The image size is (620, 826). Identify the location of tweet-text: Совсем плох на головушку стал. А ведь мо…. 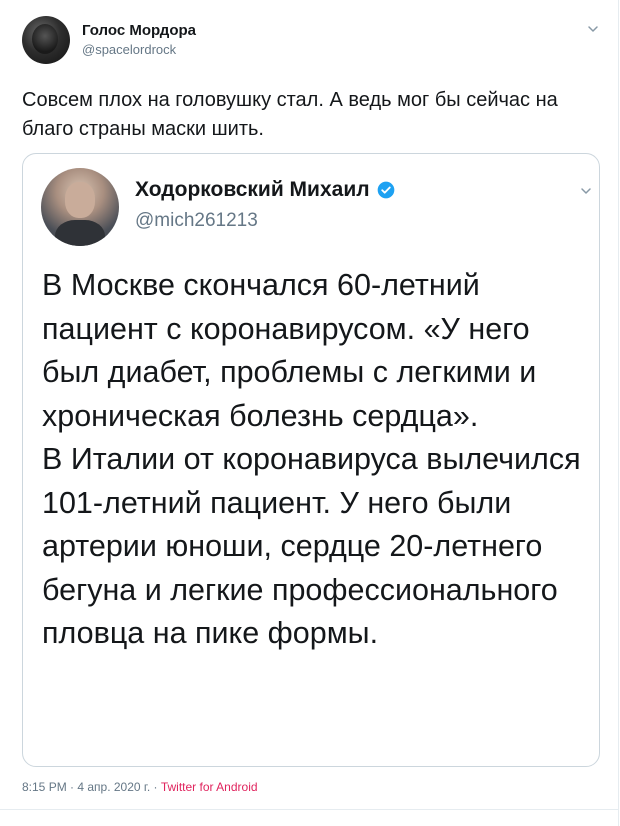
(290, 114).